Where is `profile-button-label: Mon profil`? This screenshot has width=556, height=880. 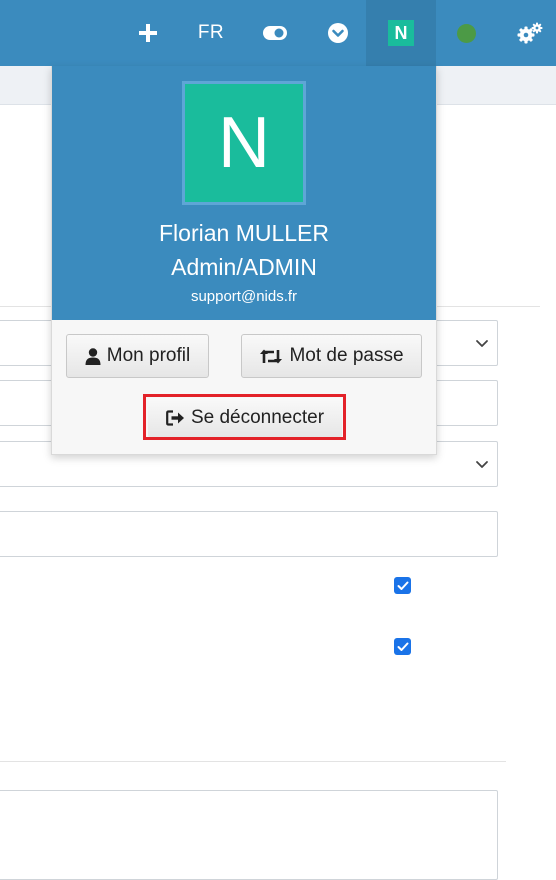 profile-button-label: Mon profil is located at coordinates (148, 355).